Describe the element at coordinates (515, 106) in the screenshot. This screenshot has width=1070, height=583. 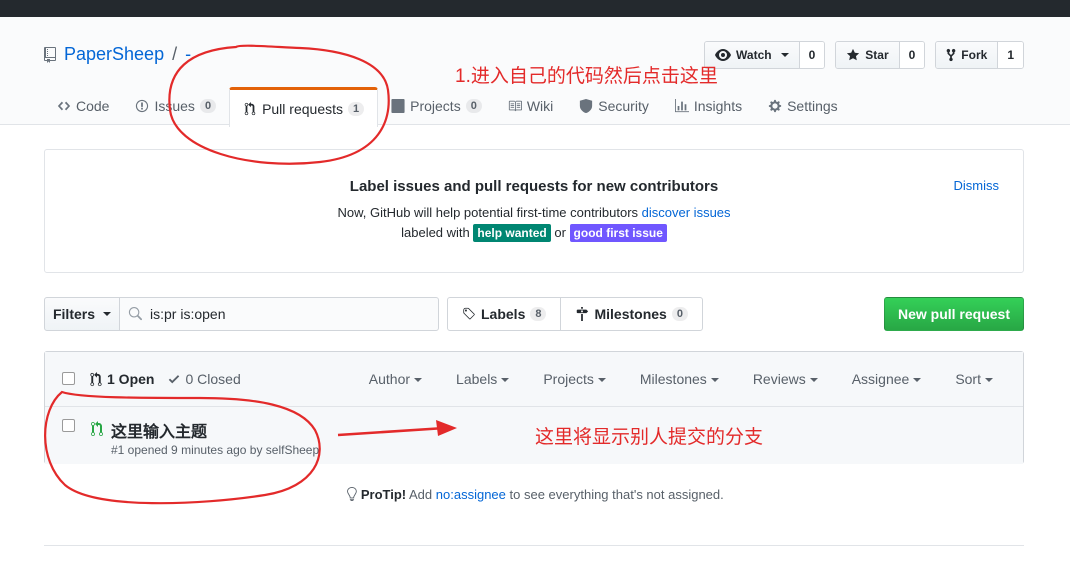
I see `book-icon` at that location.